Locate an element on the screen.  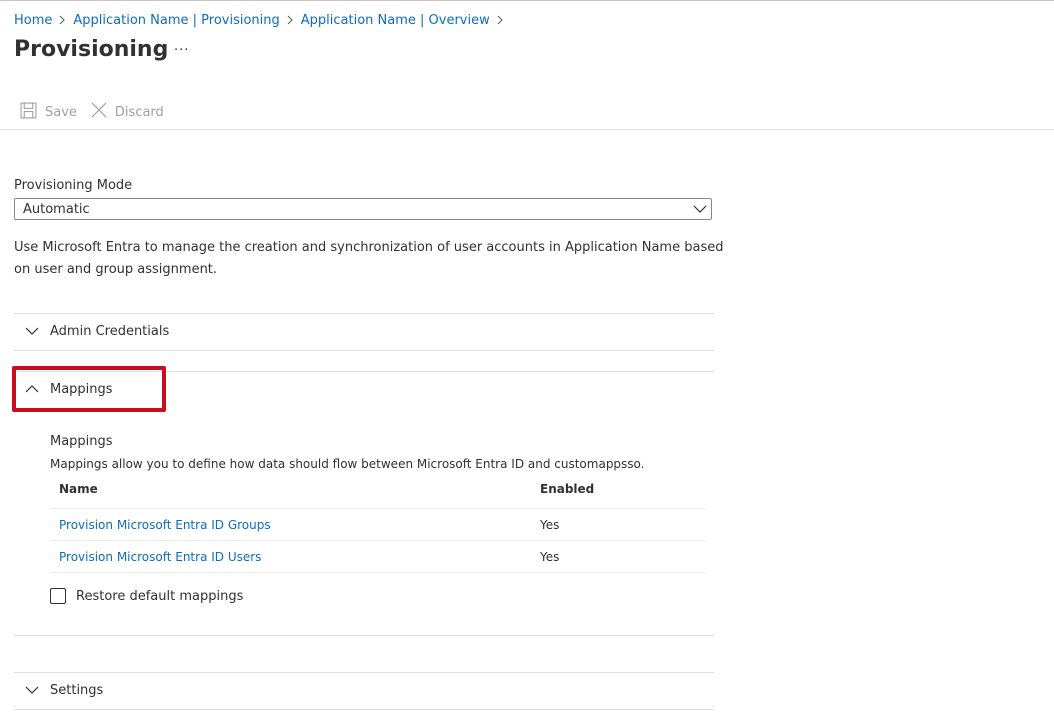
column-header-enabled: Enabled is located at coordinates (567, 489).